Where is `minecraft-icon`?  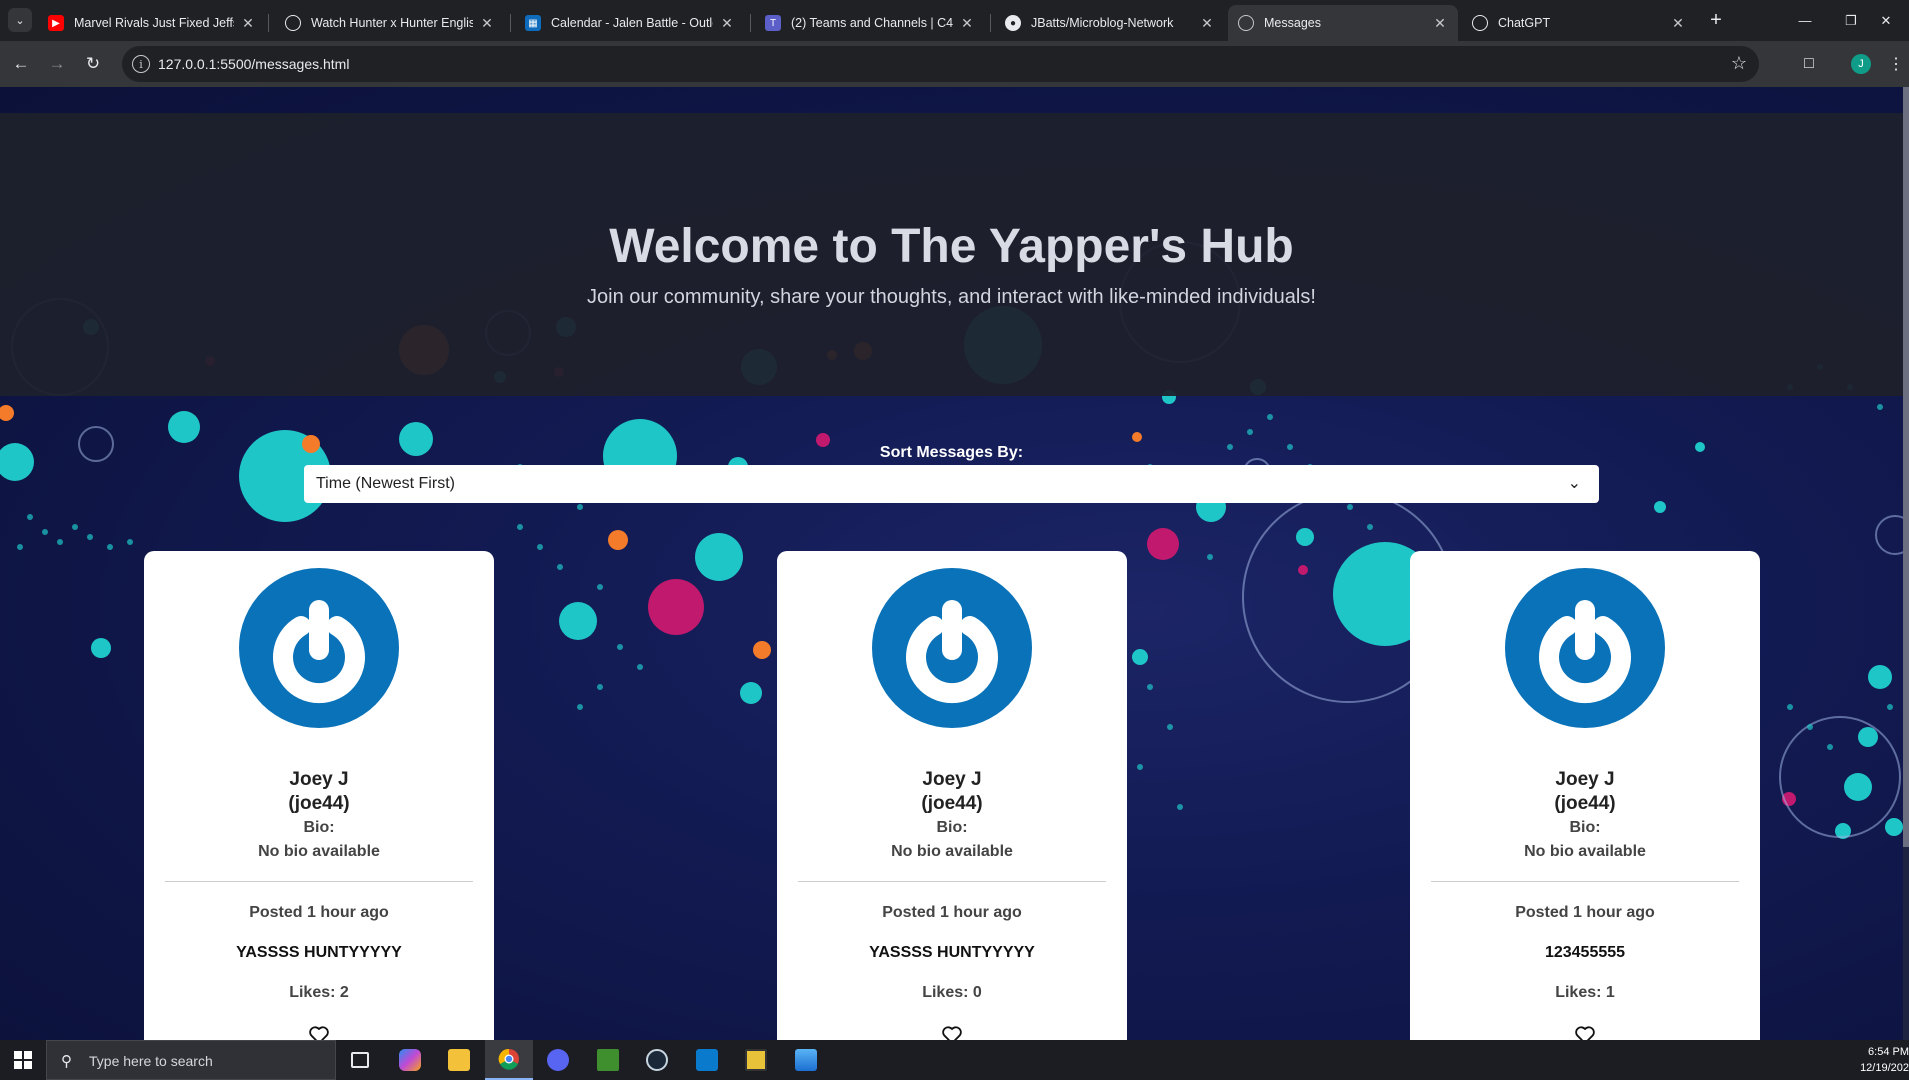
minecraft-icon is located at coordinates (608, 1060).